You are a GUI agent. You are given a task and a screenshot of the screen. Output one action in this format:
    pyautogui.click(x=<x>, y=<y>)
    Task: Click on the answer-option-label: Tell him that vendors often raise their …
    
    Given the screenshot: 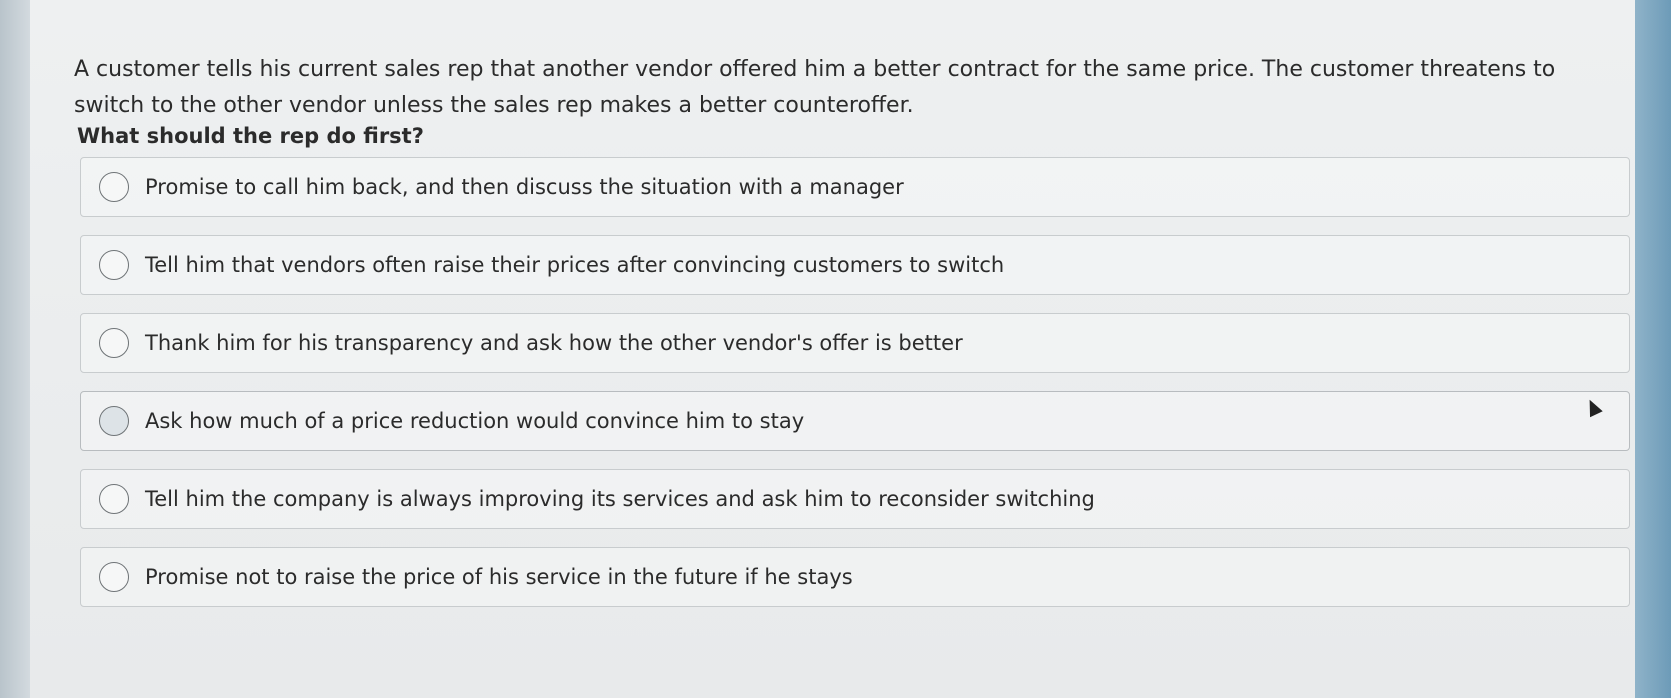 What is the action you would take?
    pyautogui.click(x=575, y=265)
    